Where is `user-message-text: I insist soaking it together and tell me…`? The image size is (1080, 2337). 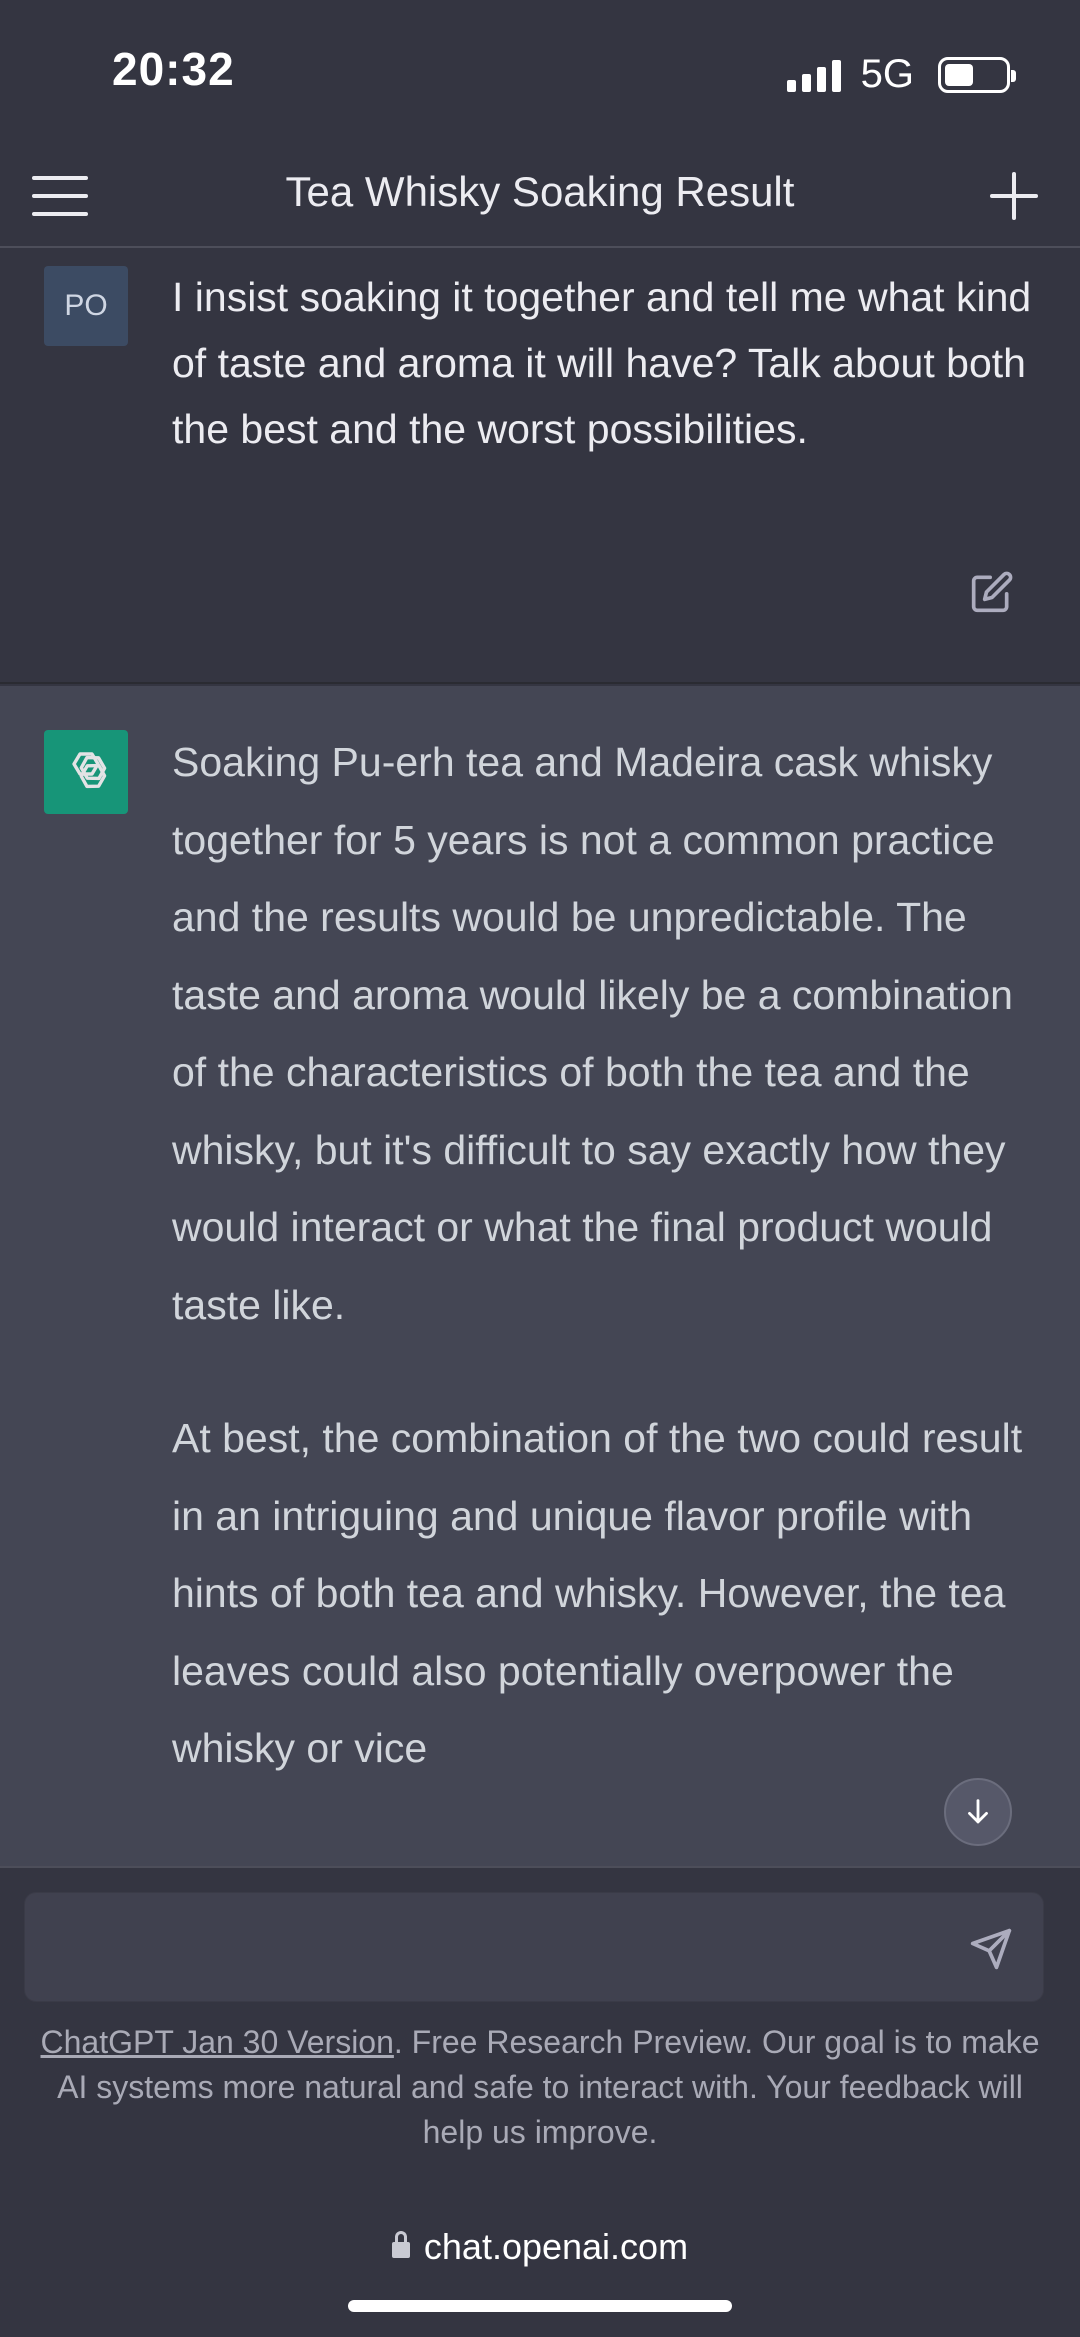
user-message-text: I insist soaking it together and tell me… is located at coordinates (602, 363).